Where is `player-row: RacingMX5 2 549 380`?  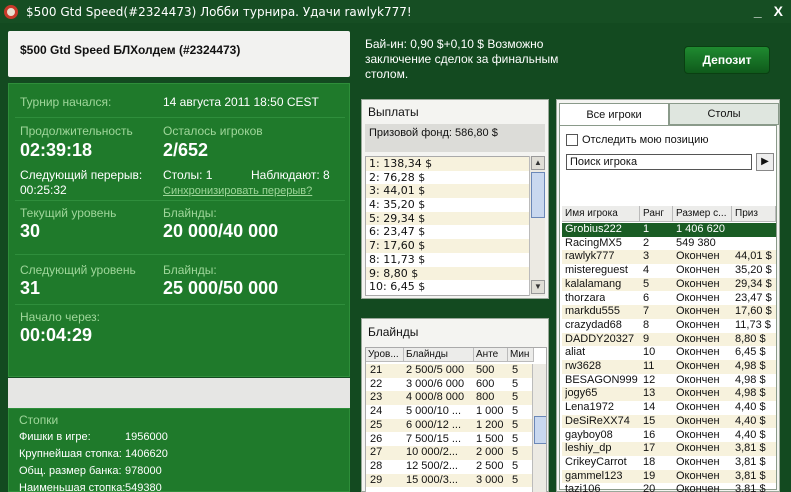 player-row: RacingMX5 2 549 380 is located at coordinates (669, 244).